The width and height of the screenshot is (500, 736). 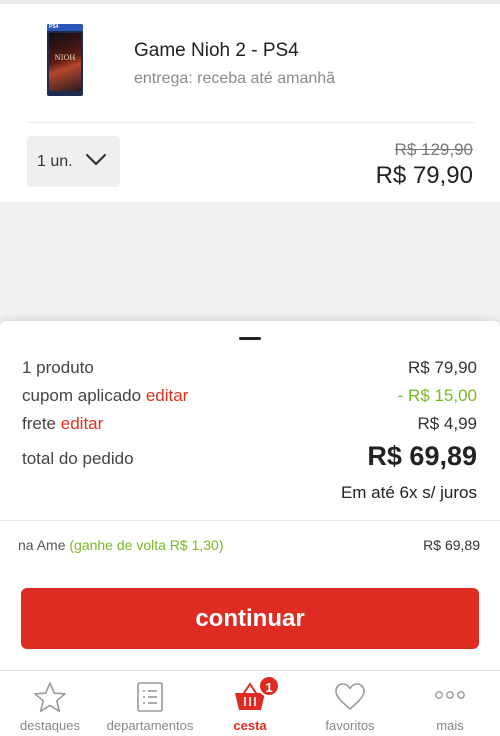 I want to click on ame-label: na Ame, so click(x=42, y=545).